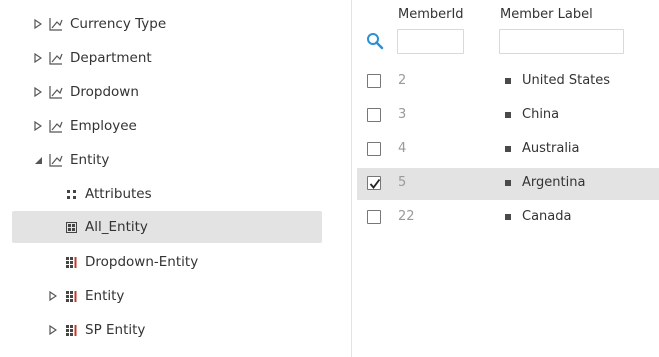 The image size is (659, 357). Describe the element at coordinates (402, 114) in the screenshot. I see `member-id: 3` at that location.